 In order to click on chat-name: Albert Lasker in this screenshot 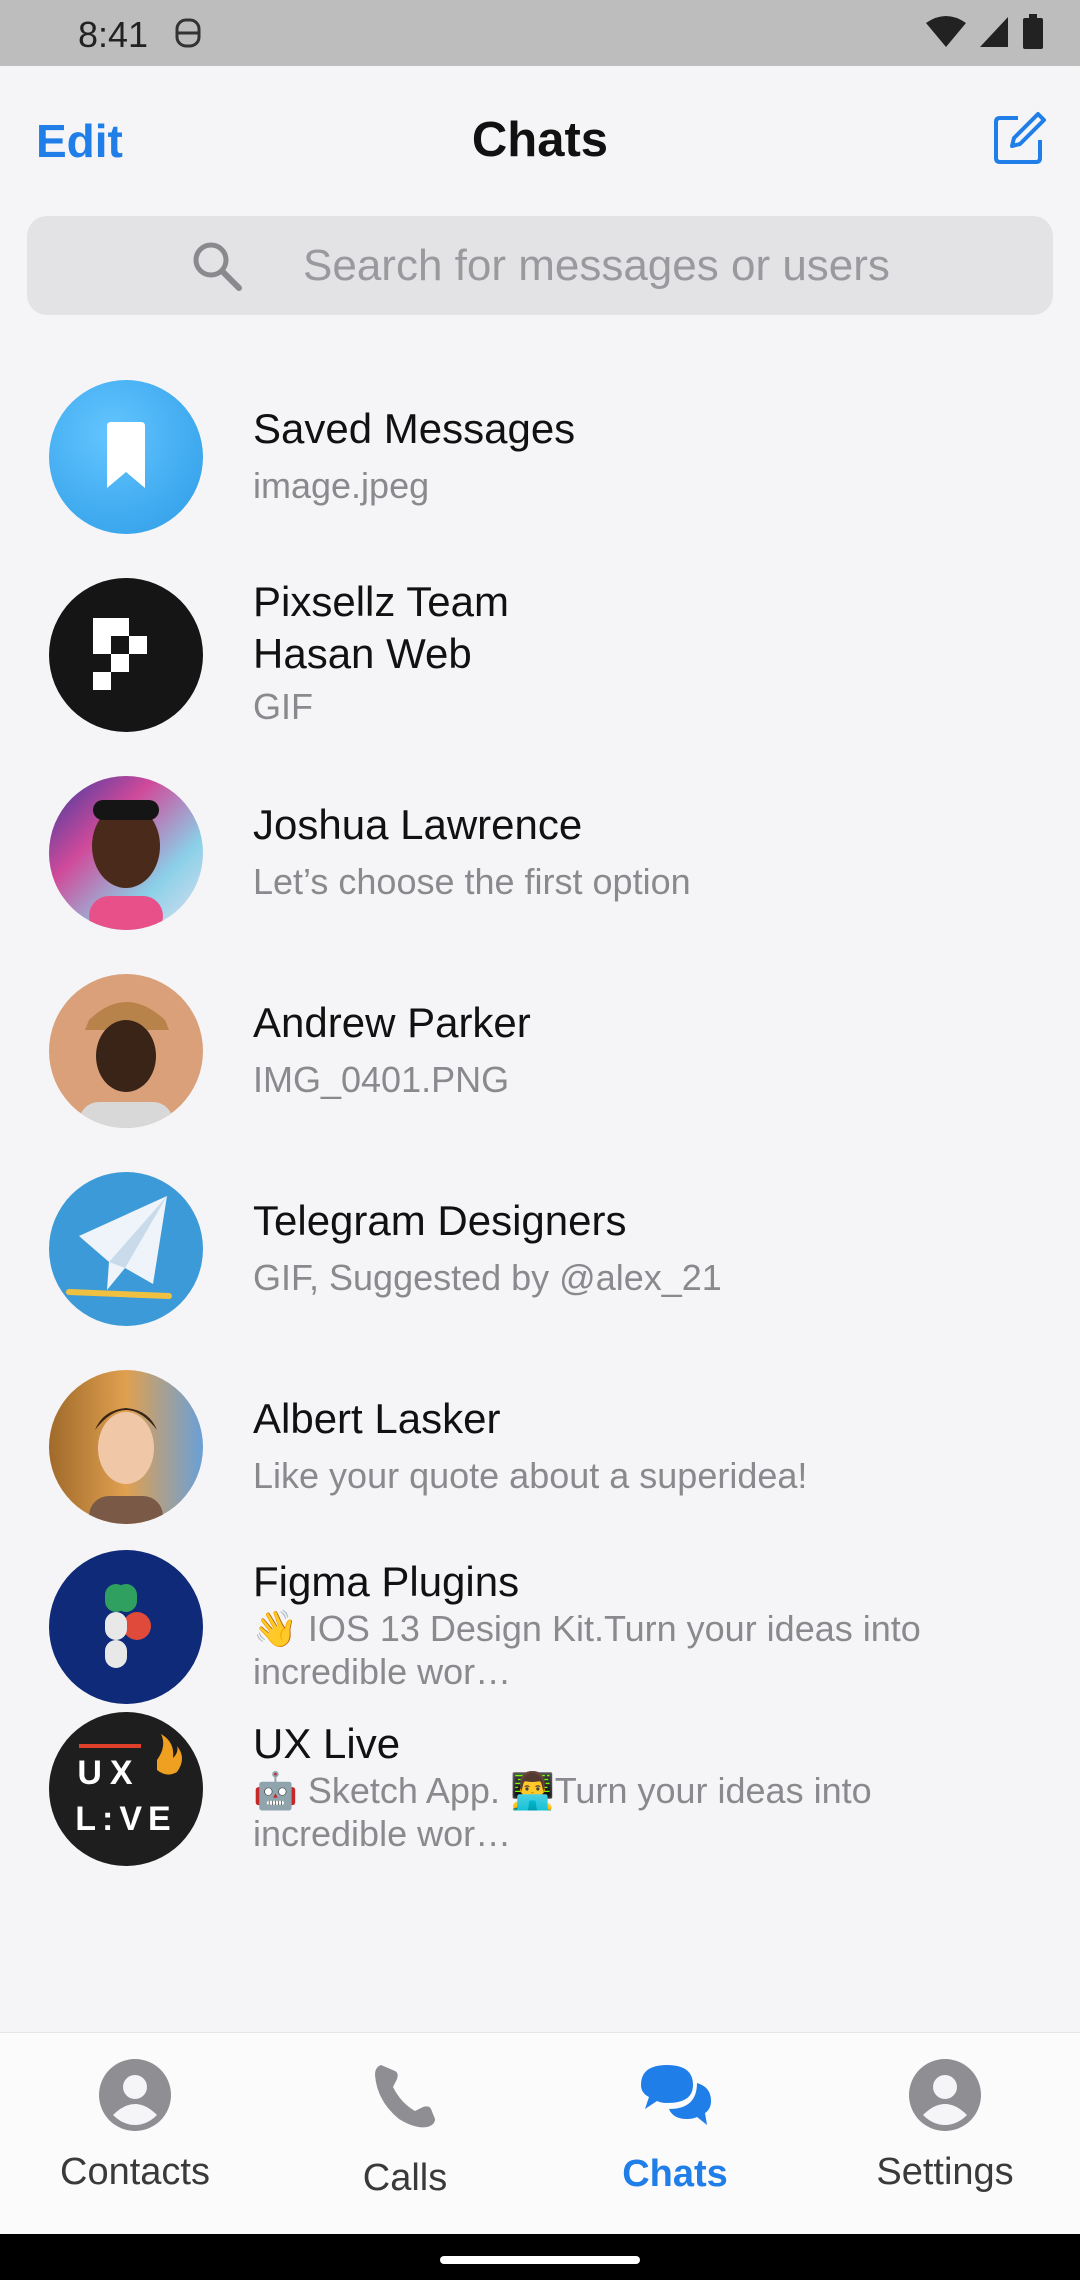, I will do `click(377, 1418)`.